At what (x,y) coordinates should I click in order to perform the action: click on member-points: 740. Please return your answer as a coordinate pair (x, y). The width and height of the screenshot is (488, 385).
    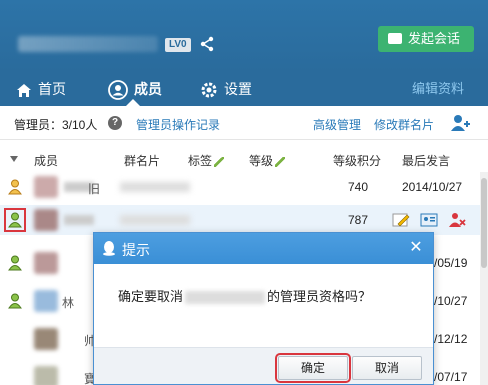
    Looking at the image, I should click on (358, 187).